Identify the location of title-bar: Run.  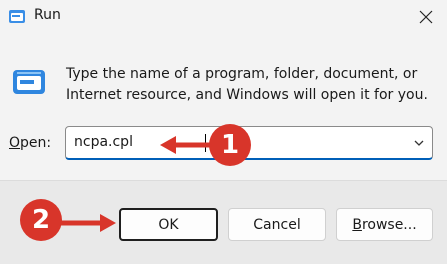
(223, 17).